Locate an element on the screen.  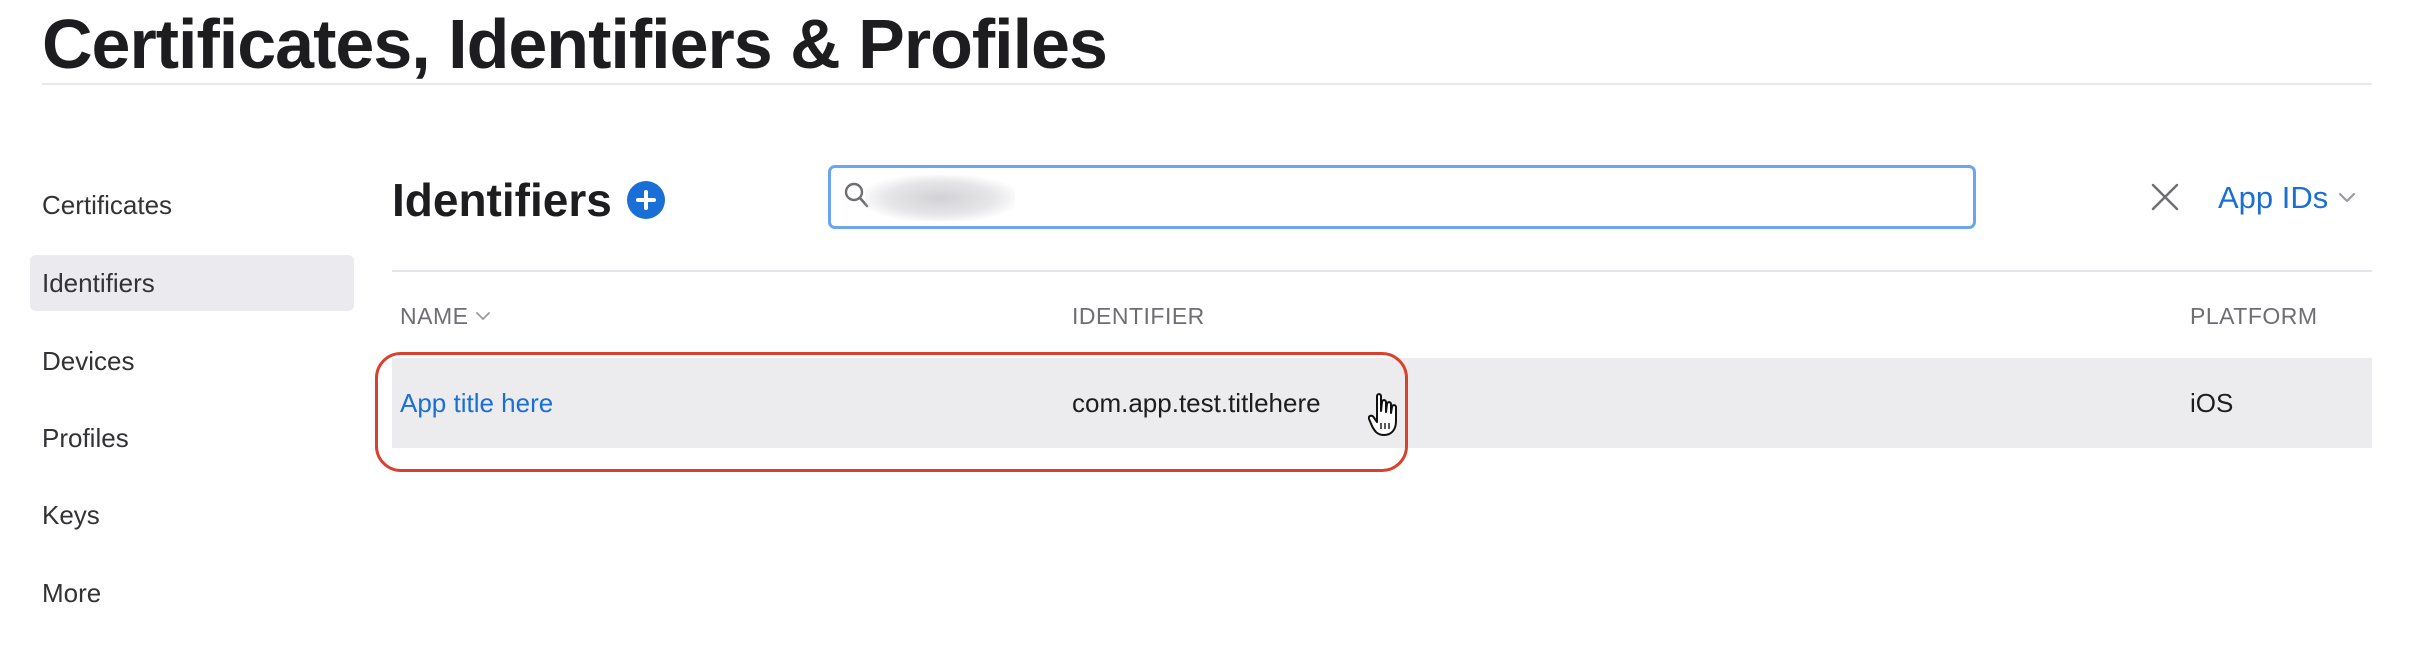
search-field is located at coordinates (1402, 197).